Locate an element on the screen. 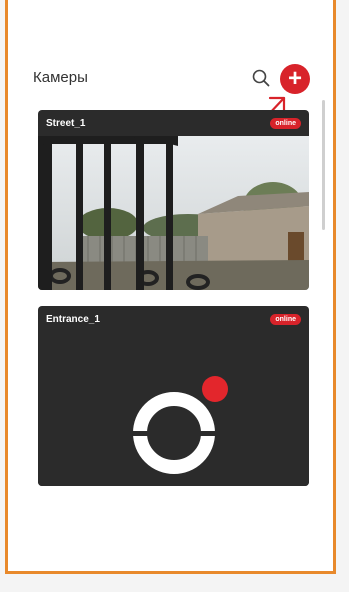 The width and height of the screenshot is (349, 592). camera-card-header: Street_1 online is located at coordinates (173, 123).